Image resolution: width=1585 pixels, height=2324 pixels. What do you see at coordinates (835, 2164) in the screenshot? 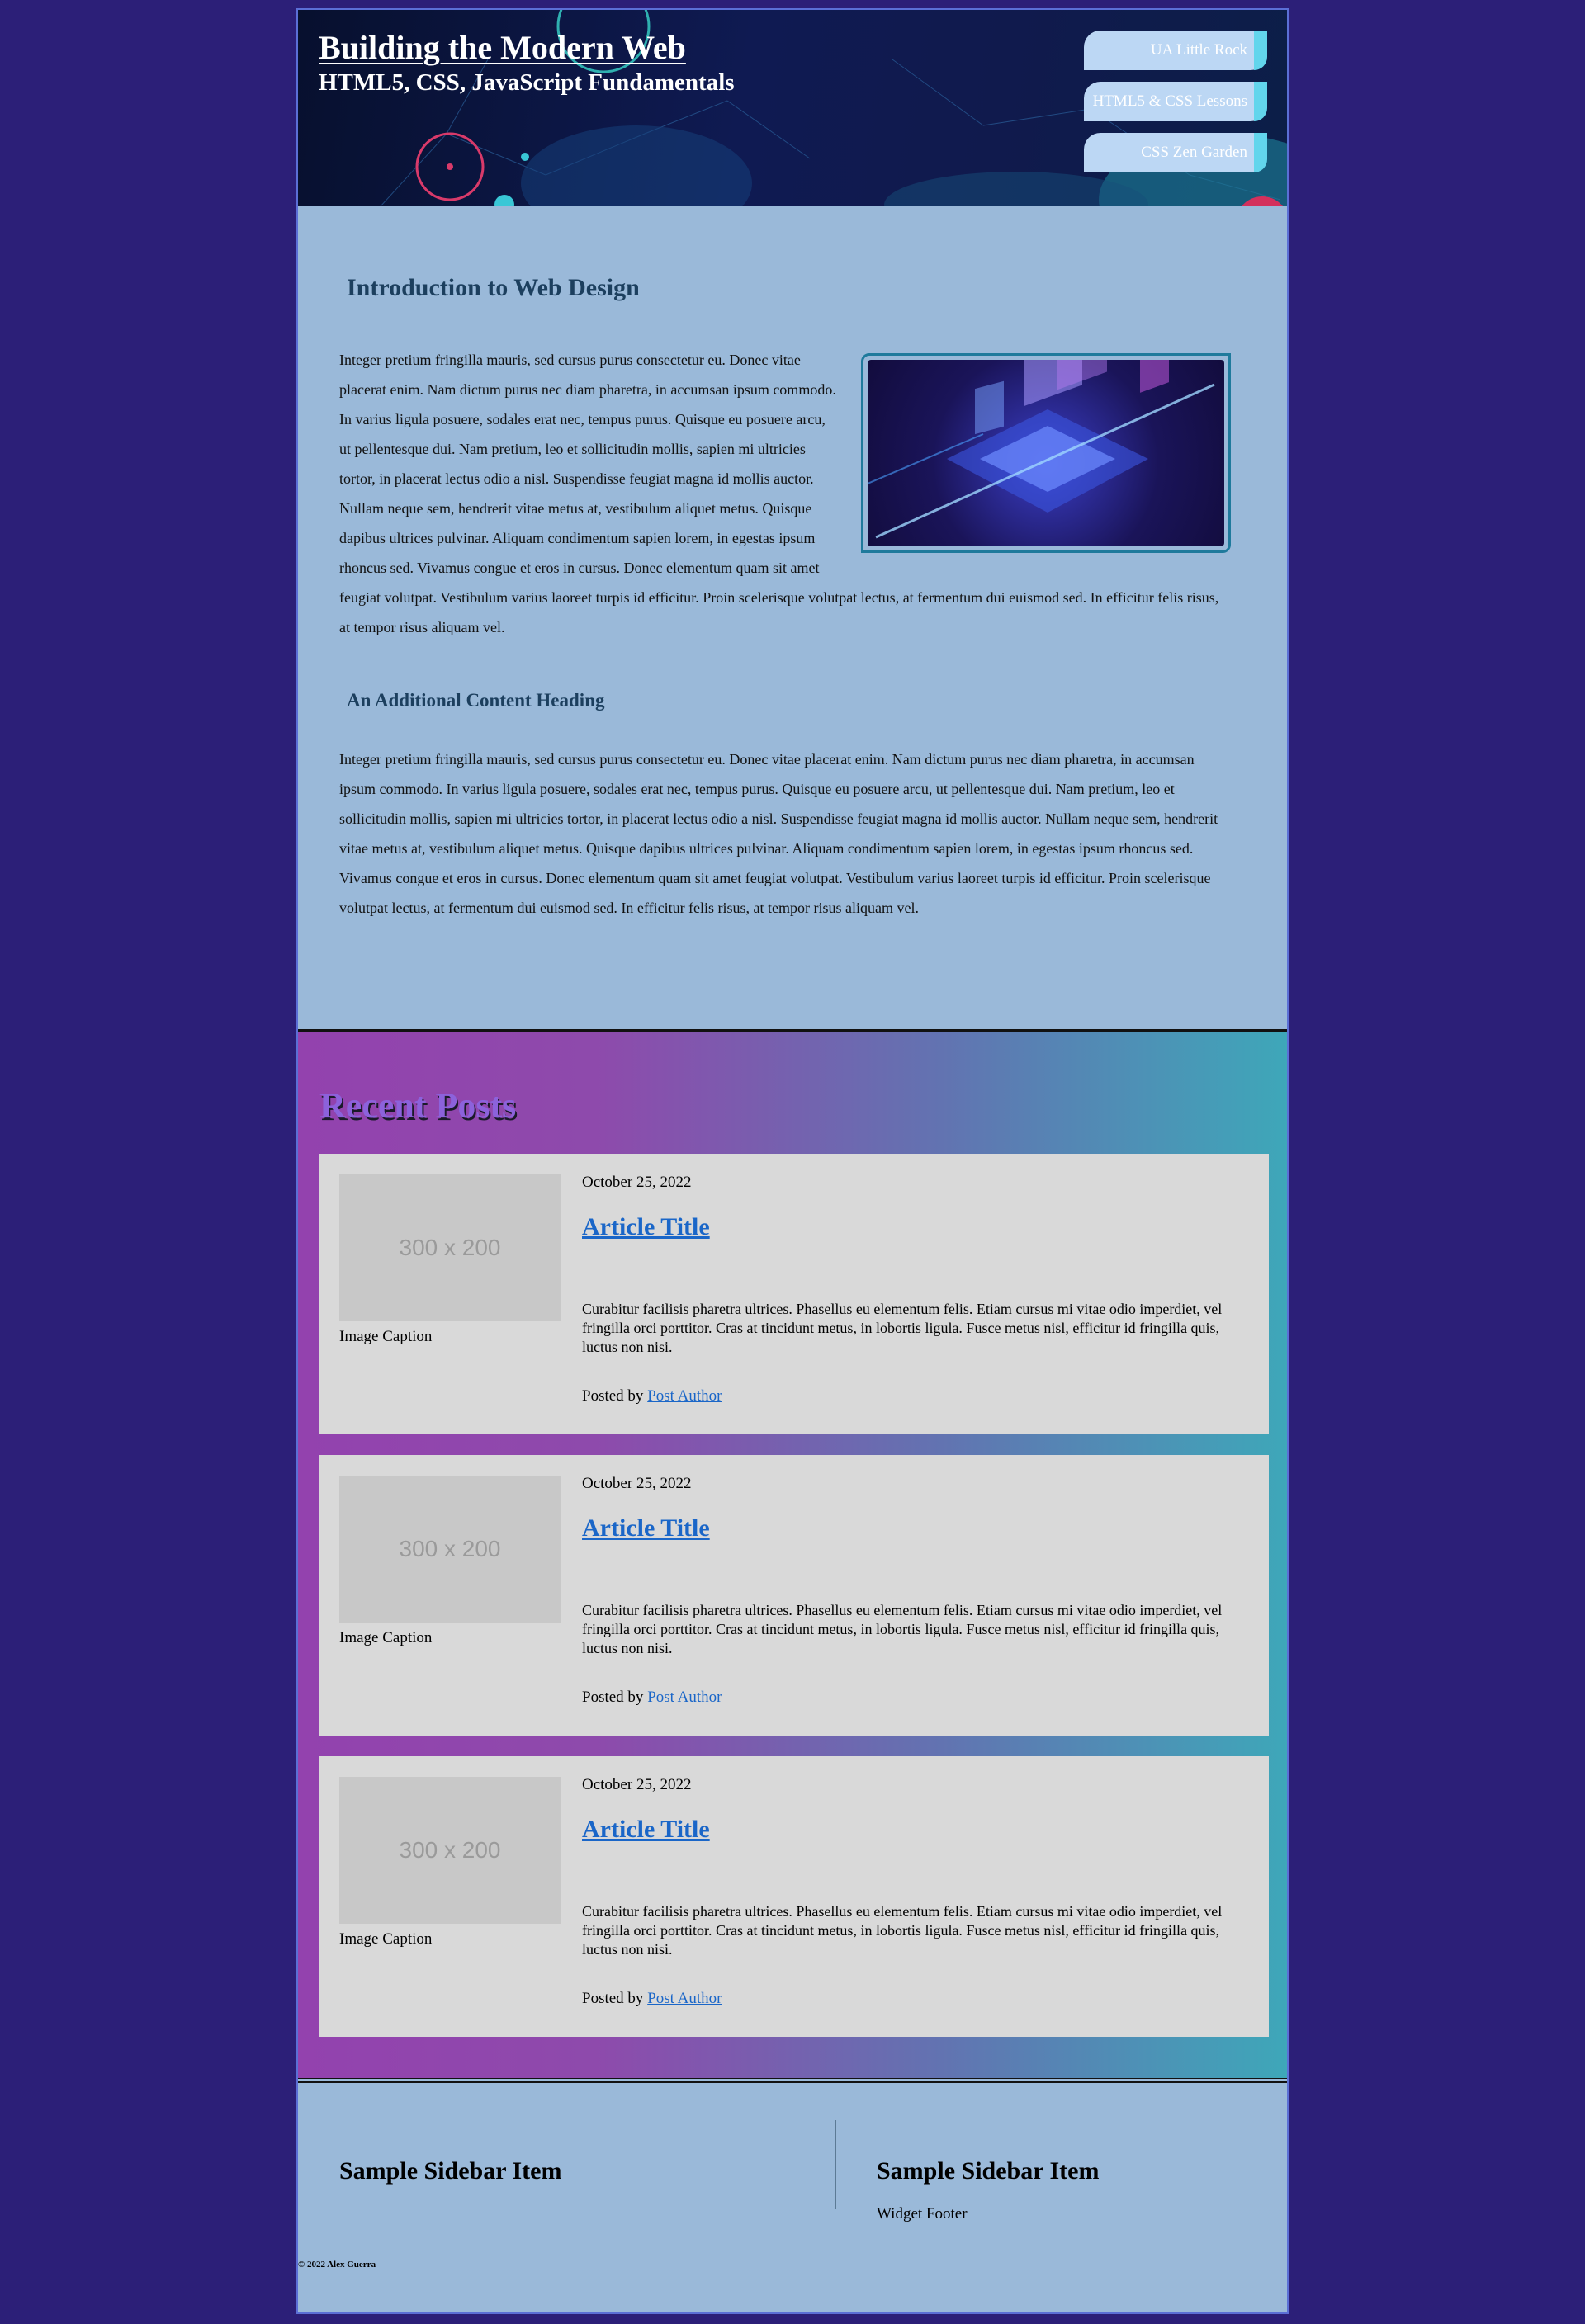
I see `widget-divider` at bounding box center [835, 2164].